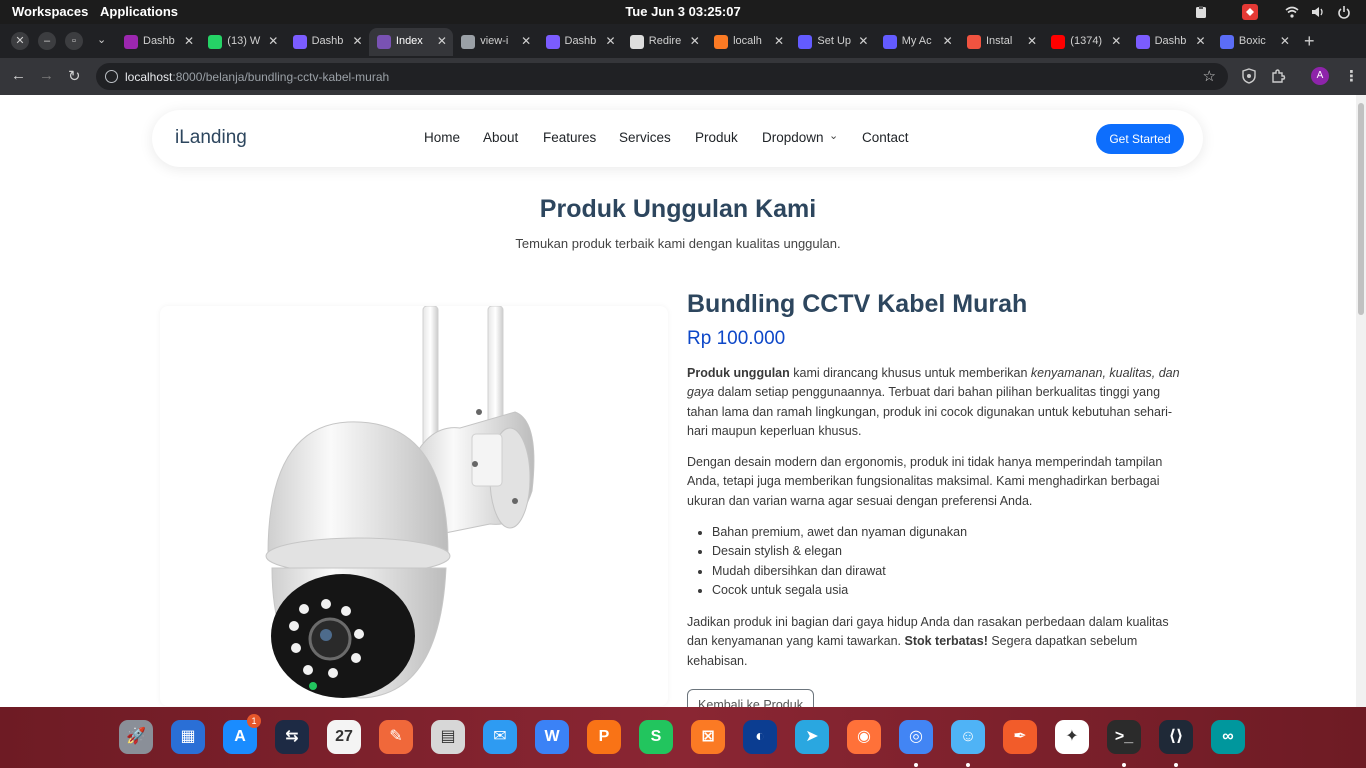 Image resolution: width=1366 pixels, height=768 pixels. Describe the element at coordinates (1254, 42) in the screenshot. I see `browser-tab: Boxic ✕` at that location.